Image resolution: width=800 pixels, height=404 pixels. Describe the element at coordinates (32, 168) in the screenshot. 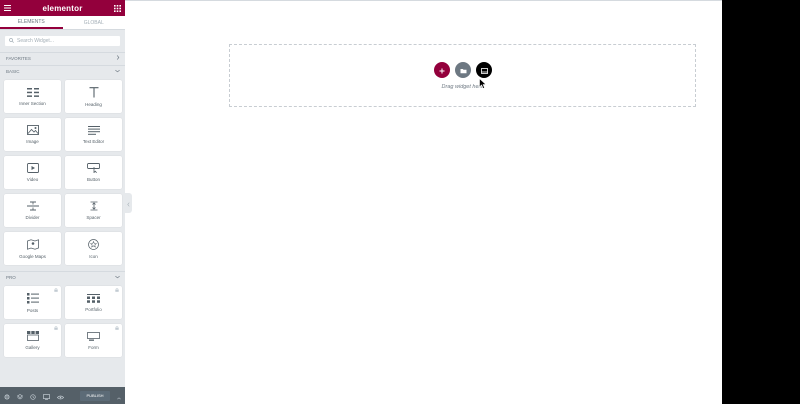

I see `video-icon` at that location.